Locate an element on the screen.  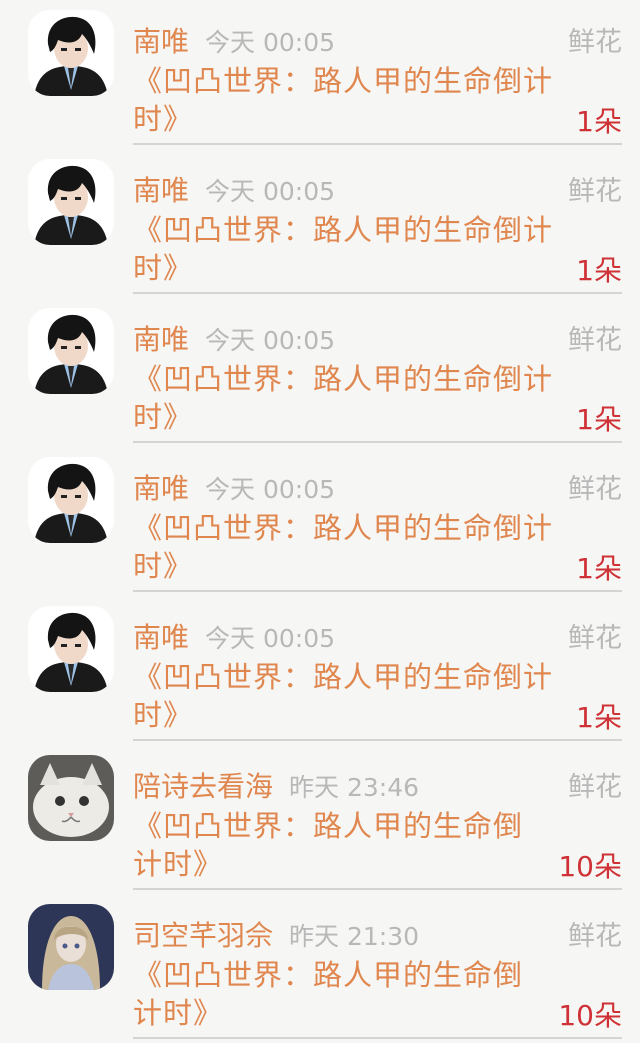
list-item: 陪诗去看海 昨天 23:46 鲜花 《凹凸世界：路人甲的生命倒计时》 10朵 is located at coordinates (320, 819).